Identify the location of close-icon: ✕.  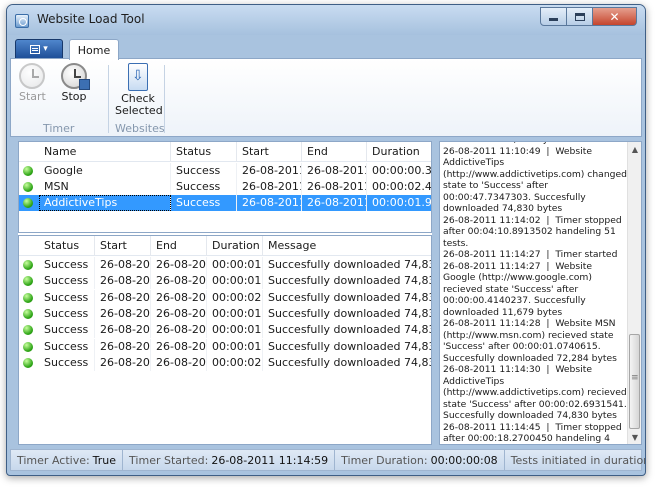
(614, 16).